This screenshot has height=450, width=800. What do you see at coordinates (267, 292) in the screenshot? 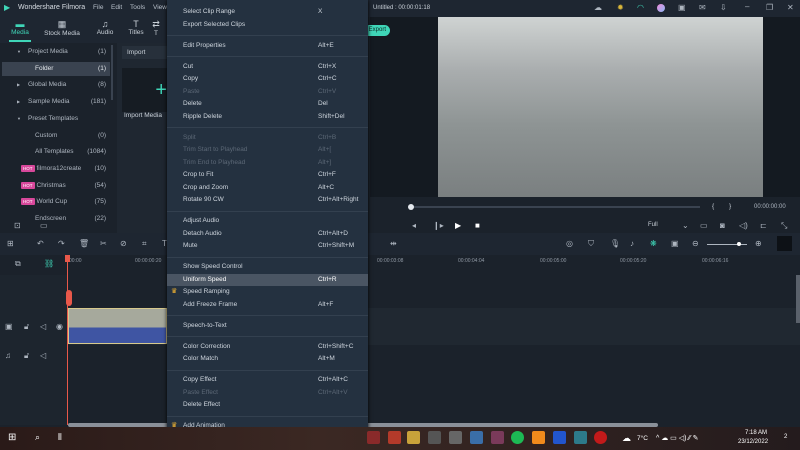
I see `menu-item-speed-ramping: ♛ Speed Ramping` at bounding box center [267, 292].